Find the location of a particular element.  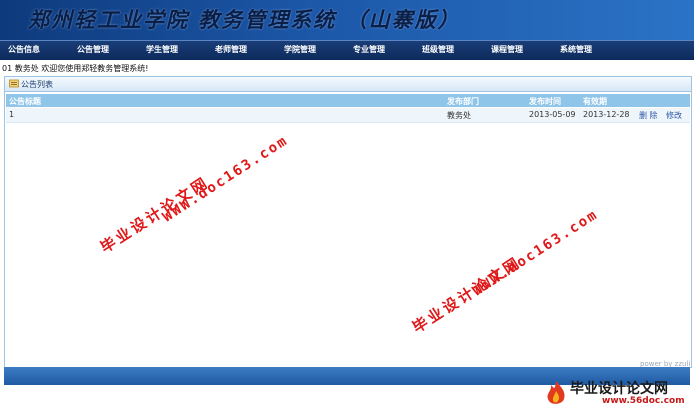

site-logo: 毕业设计论文网 www.56doc.com is located at coordinates (616, 393).